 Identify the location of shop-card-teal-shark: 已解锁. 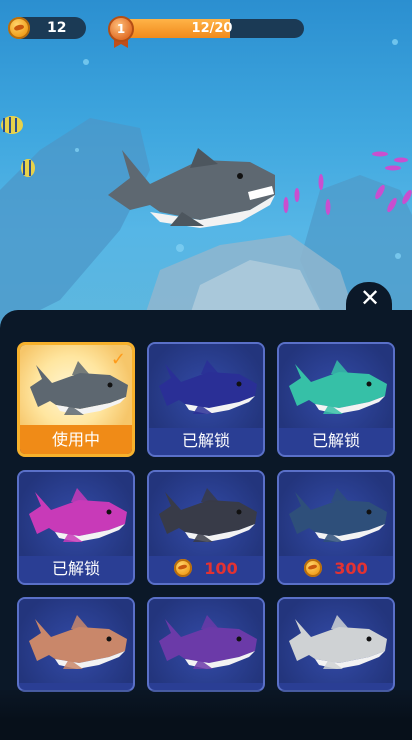
(336, 399).